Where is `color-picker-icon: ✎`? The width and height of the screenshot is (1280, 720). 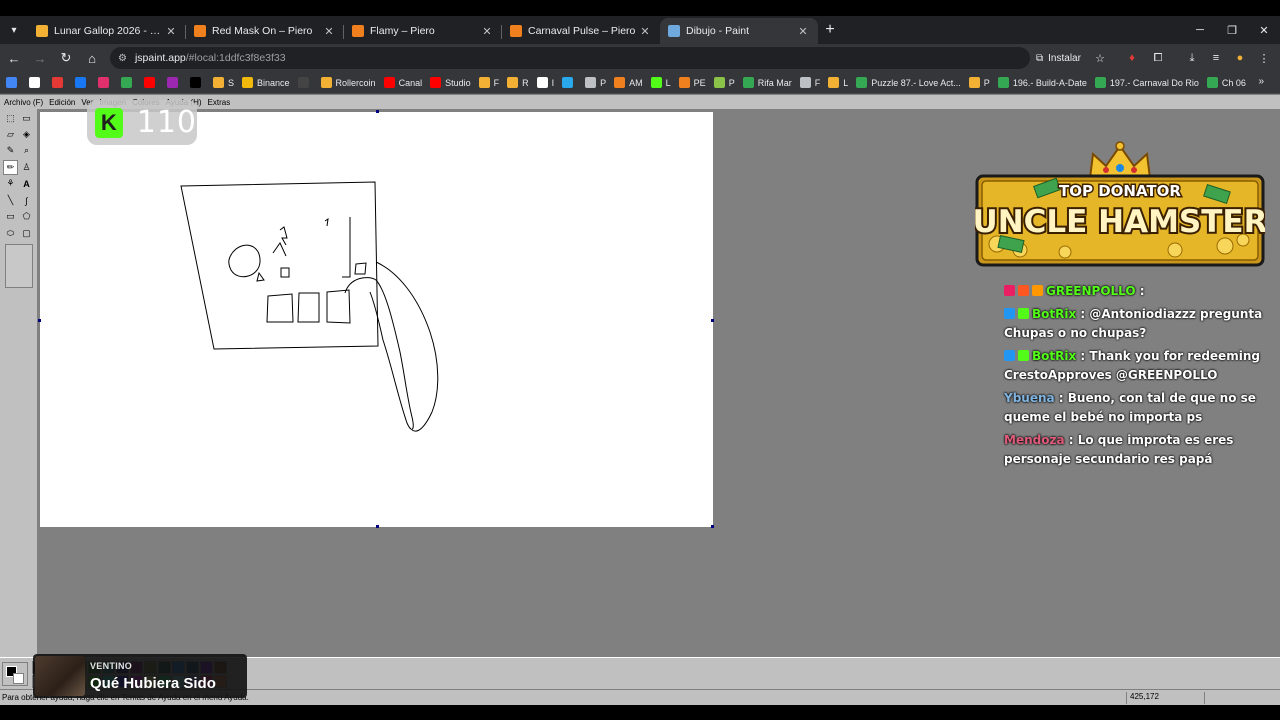 color-picker-icon: ✎ is located at coordinates (10, 150).